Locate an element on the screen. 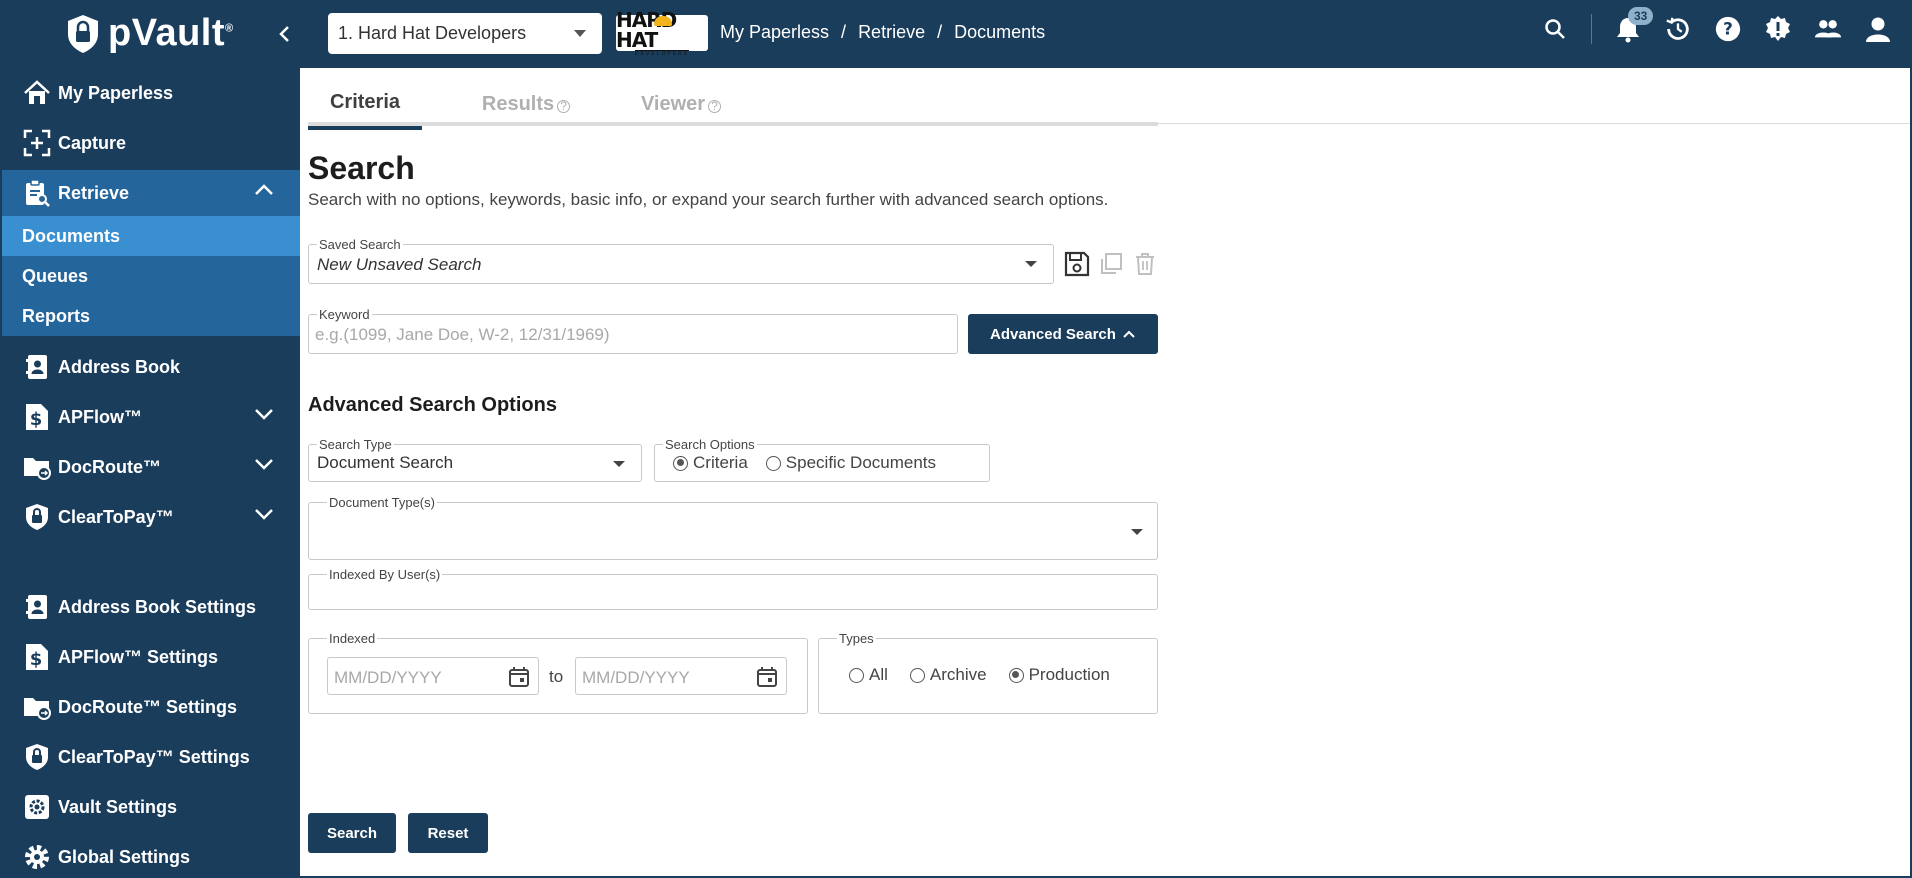  sidebar-item-my-paperless: My Paperless is located at coordinates (151, 93).